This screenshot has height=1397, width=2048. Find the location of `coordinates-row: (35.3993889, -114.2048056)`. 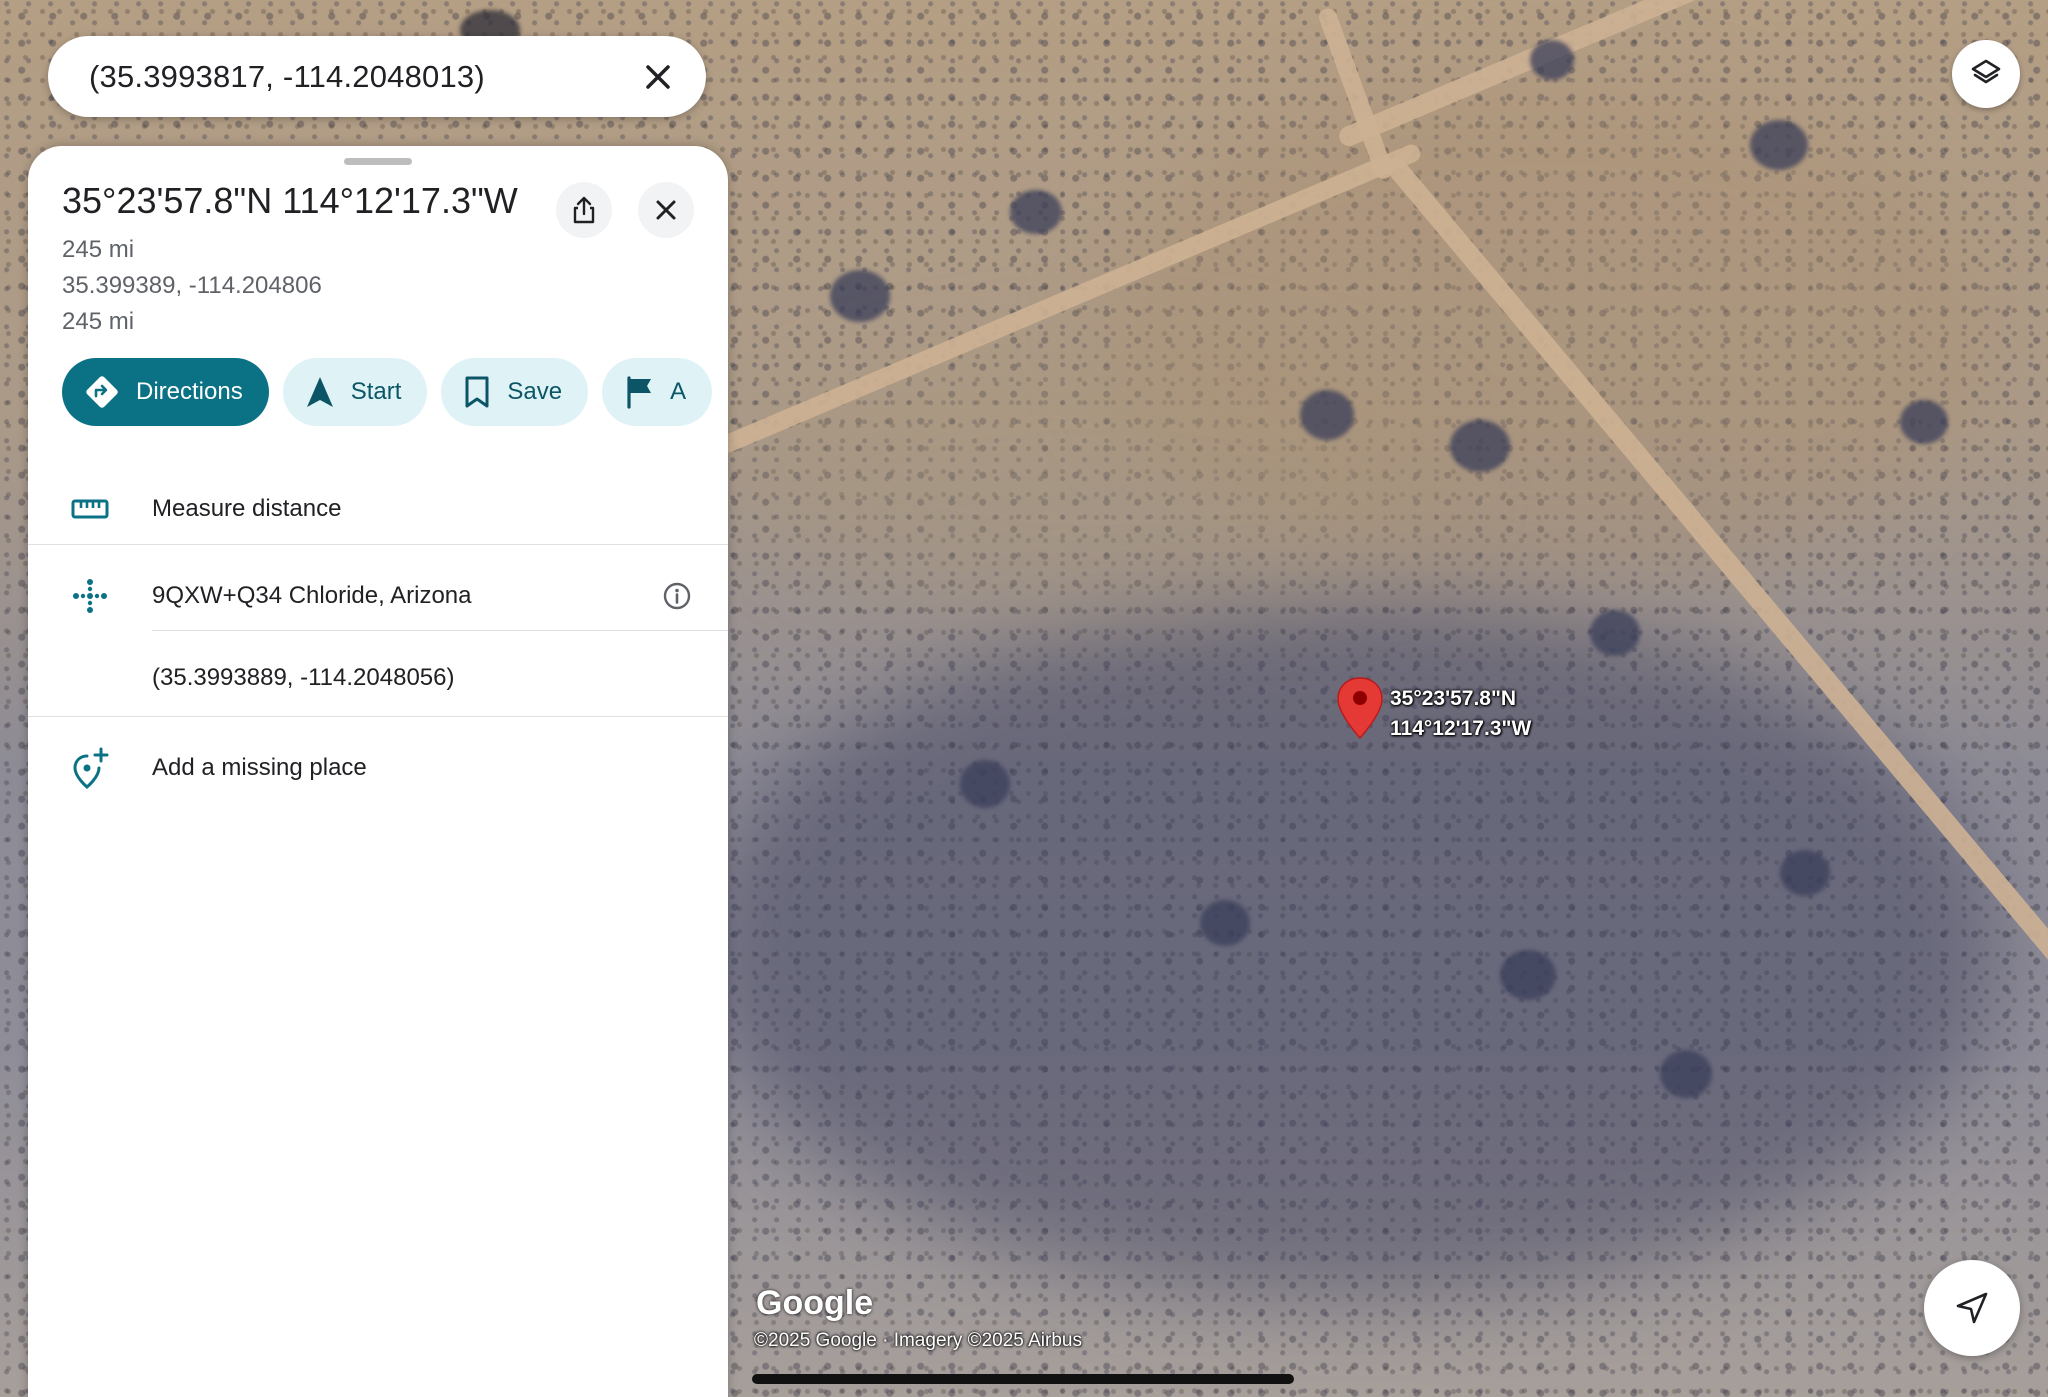

coordinates-row: (35.3993889, -114.2048056) is located at coordinates (378, 678).